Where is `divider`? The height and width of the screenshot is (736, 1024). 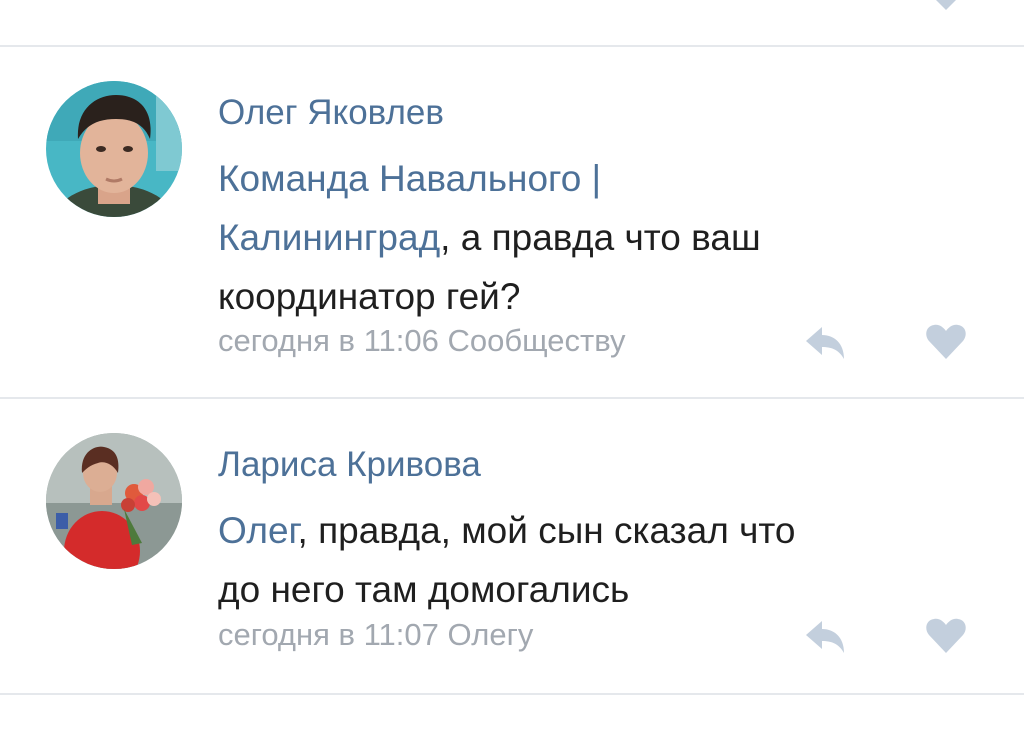 divider is located at coordinates (512, 694).